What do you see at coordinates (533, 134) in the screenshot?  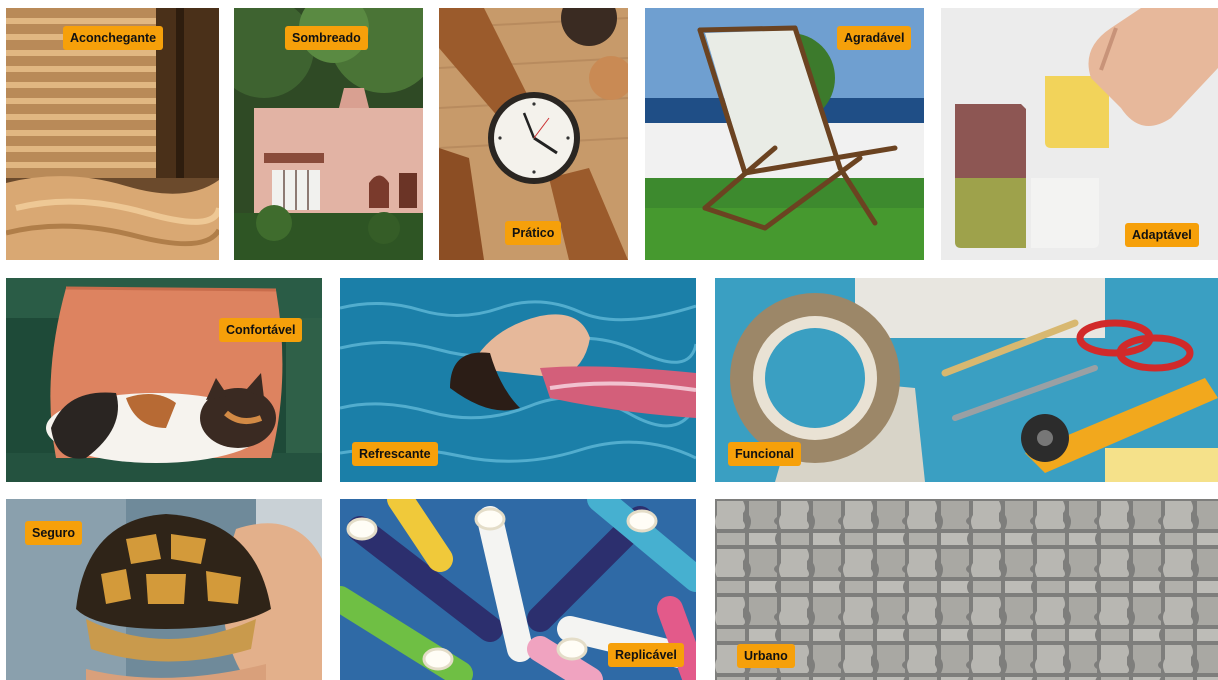 I see `photo-tile-pratico: Prático` at bounding box center [533, 134].